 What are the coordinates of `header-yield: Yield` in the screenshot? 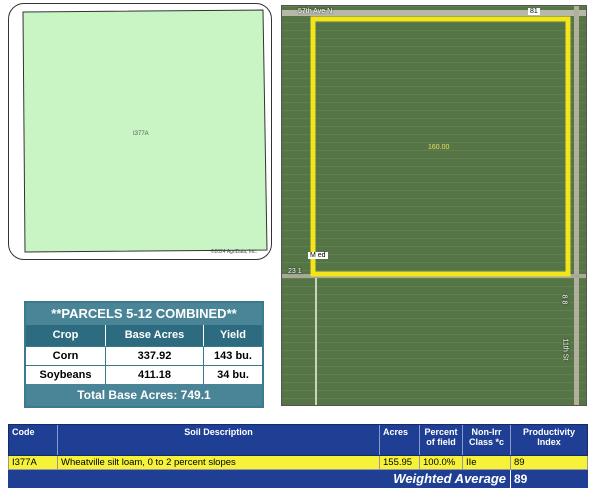 It's located at (233, 335).